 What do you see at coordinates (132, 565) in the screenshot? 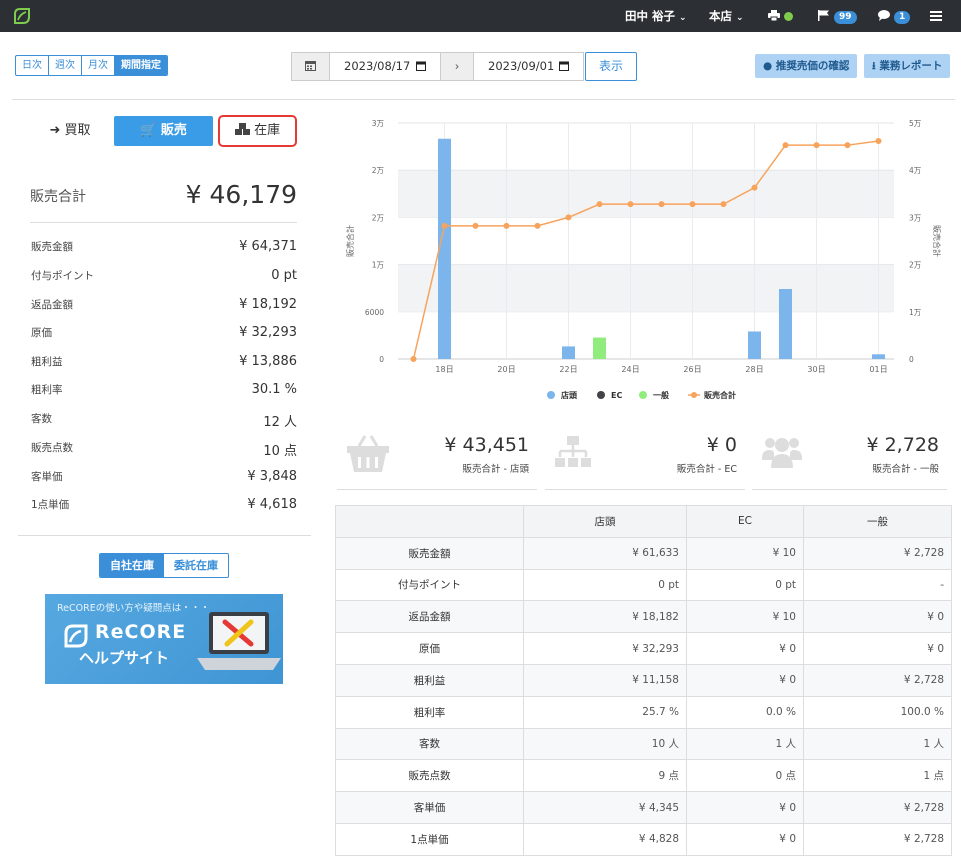
I see `own-stock-button: 自社在庫` at bounding box center [132, 565].